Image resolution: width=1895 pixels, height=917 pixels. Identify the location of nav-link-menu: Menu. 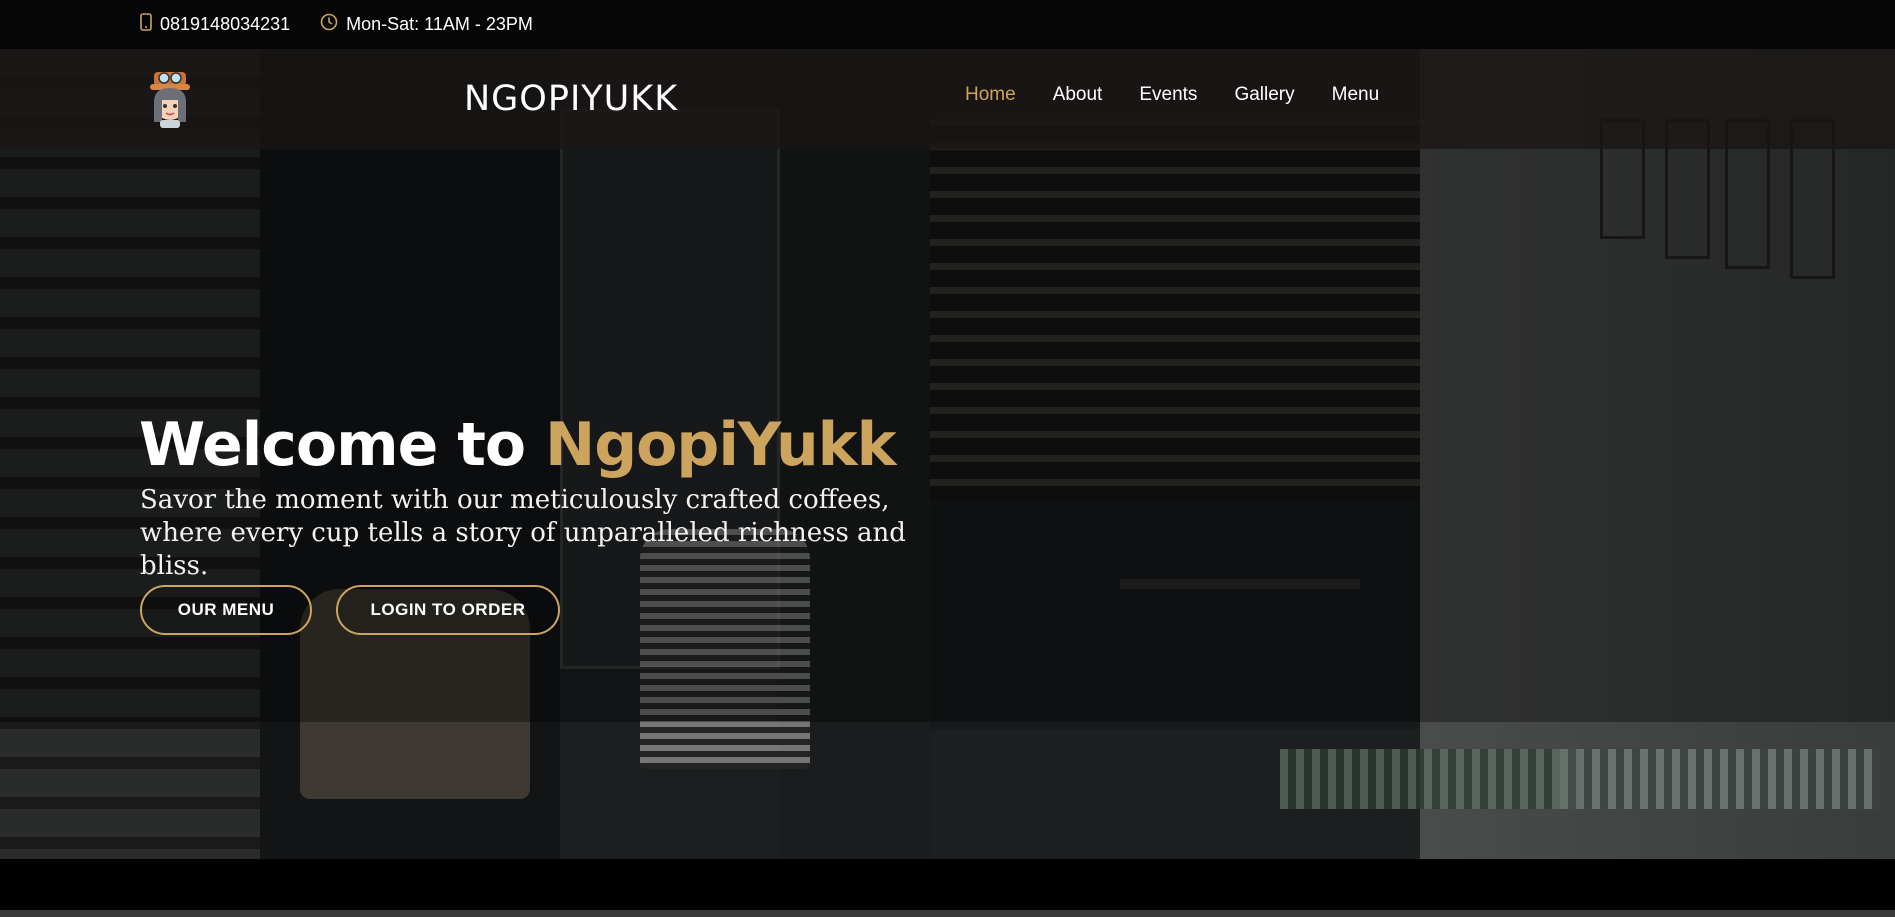
(1356, 95).